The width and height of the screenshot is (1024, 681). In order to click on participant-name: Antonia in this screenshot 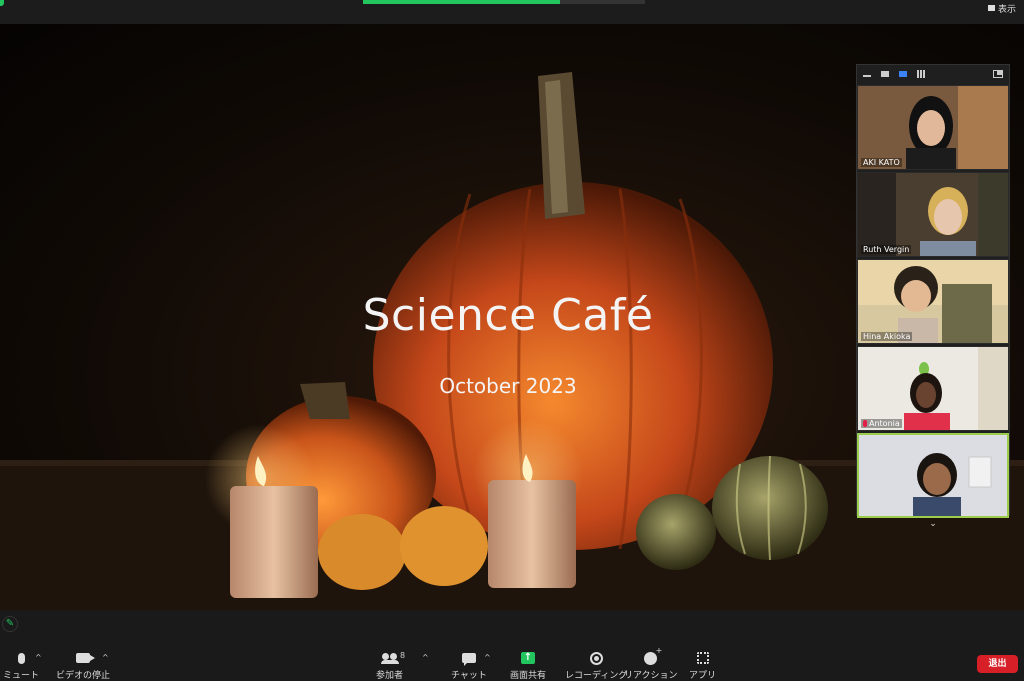, I will do `click(881, 423)`.